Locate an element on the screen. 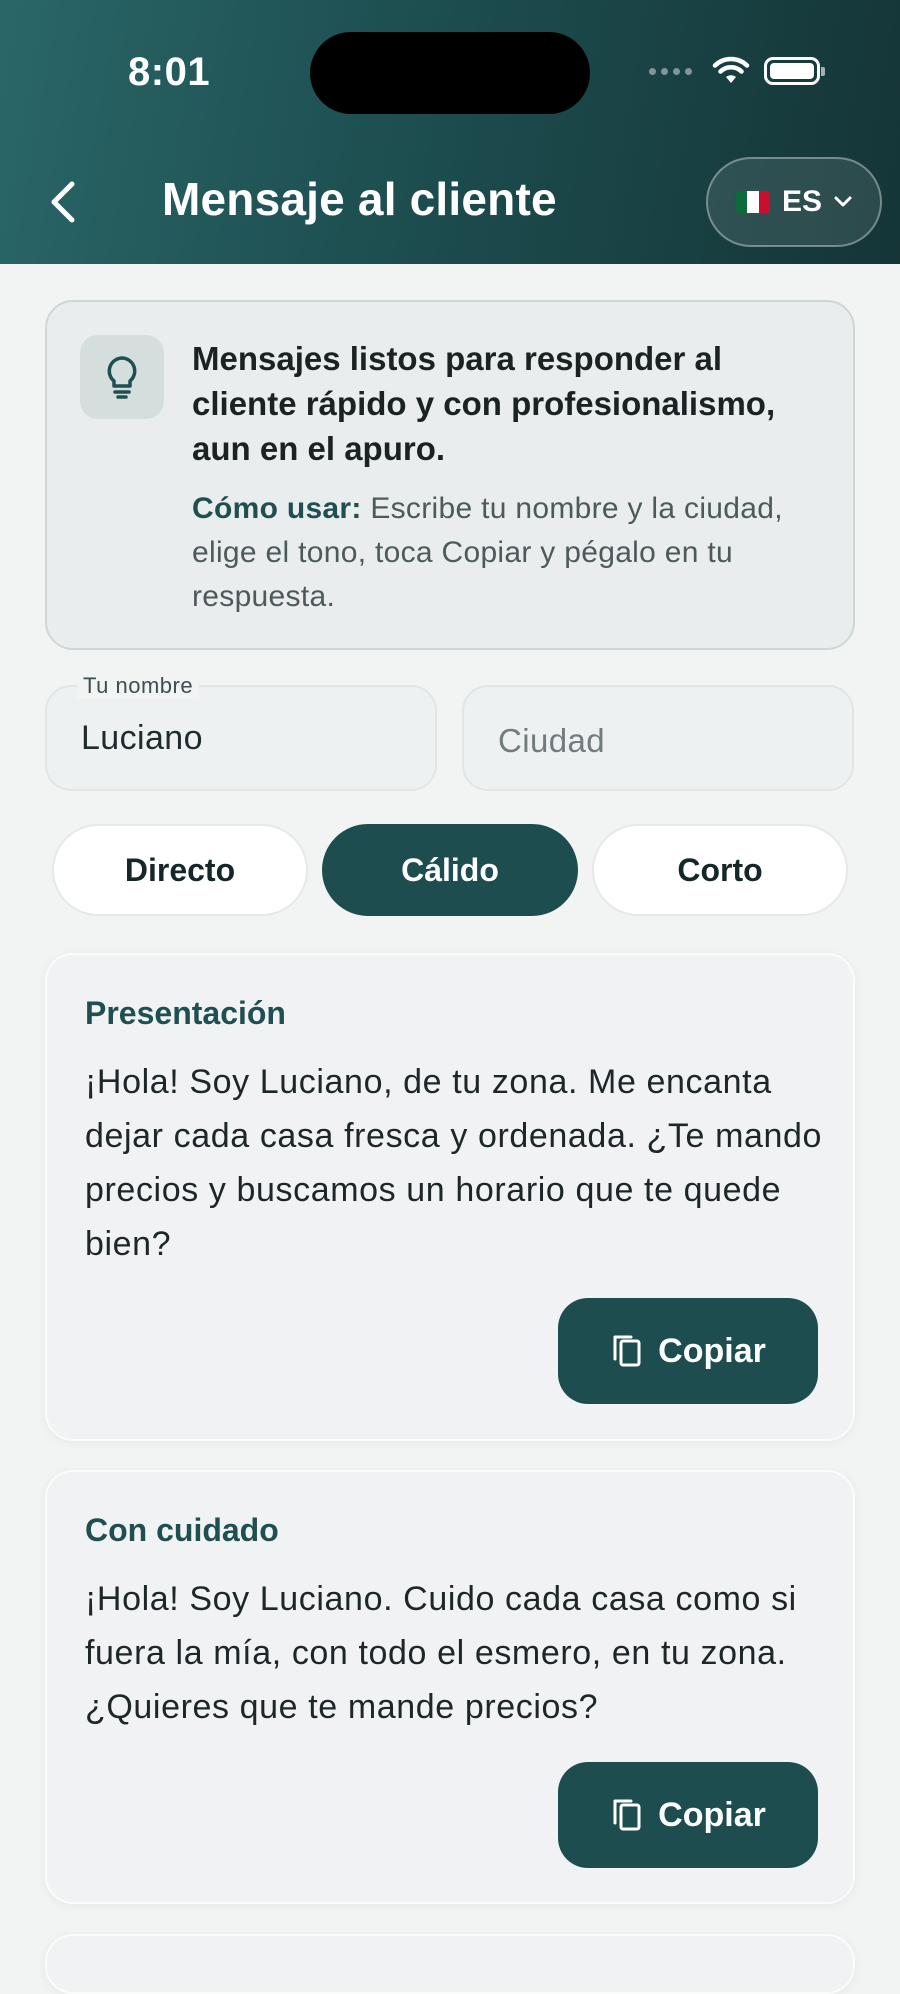 This screenshot has width=900, height=1994. chevron-down-icon is located at coordinates (843, 201).